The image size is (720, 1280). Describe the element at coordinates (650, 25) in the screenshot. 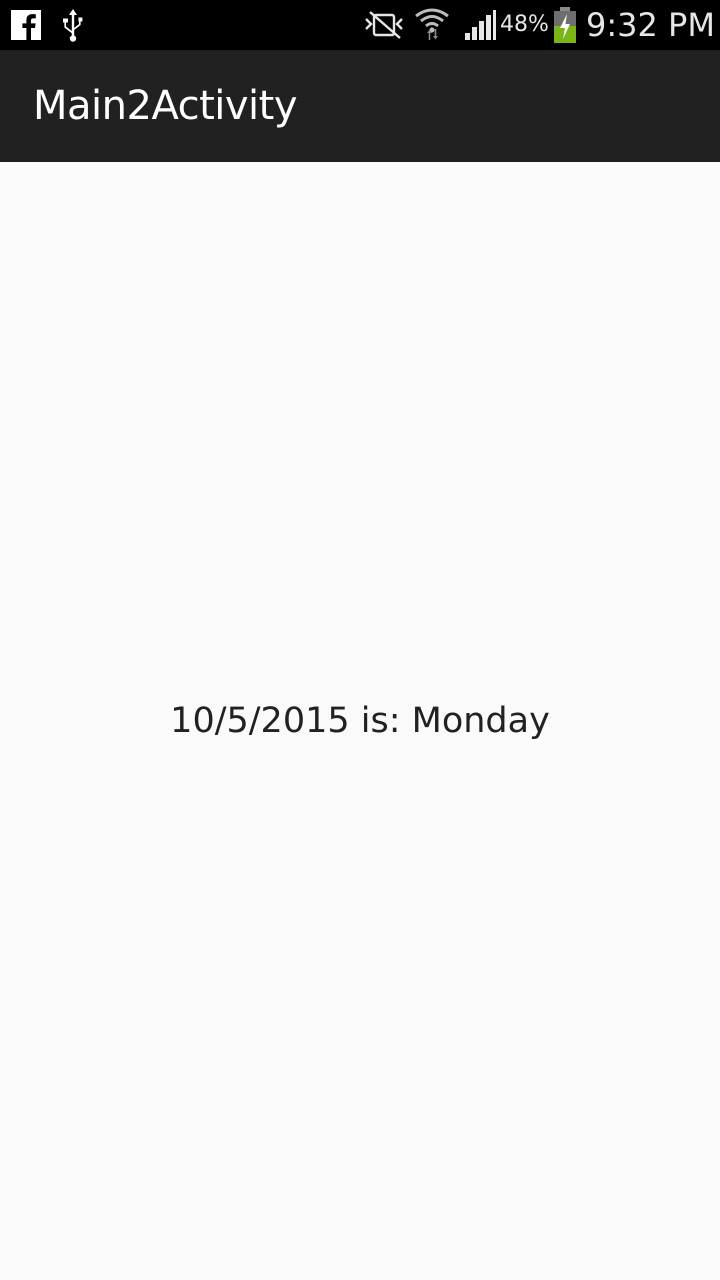

I see `clock-time: 9:32 PM` at that location.